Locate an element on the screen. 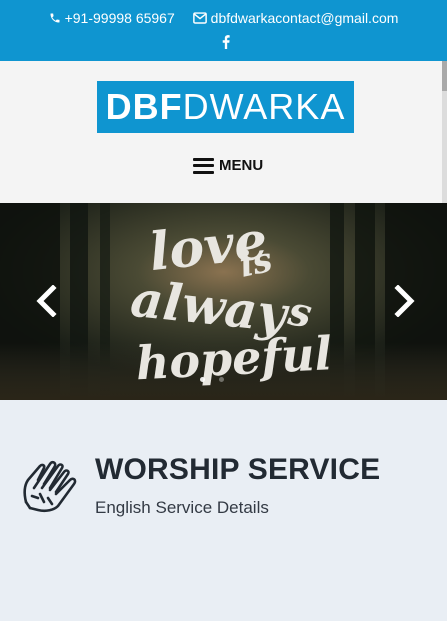 The height and width of the screenshot is (621, 447). email-address: dbfdwarkacontact@gmail.com is located at coordinates (304, 18).